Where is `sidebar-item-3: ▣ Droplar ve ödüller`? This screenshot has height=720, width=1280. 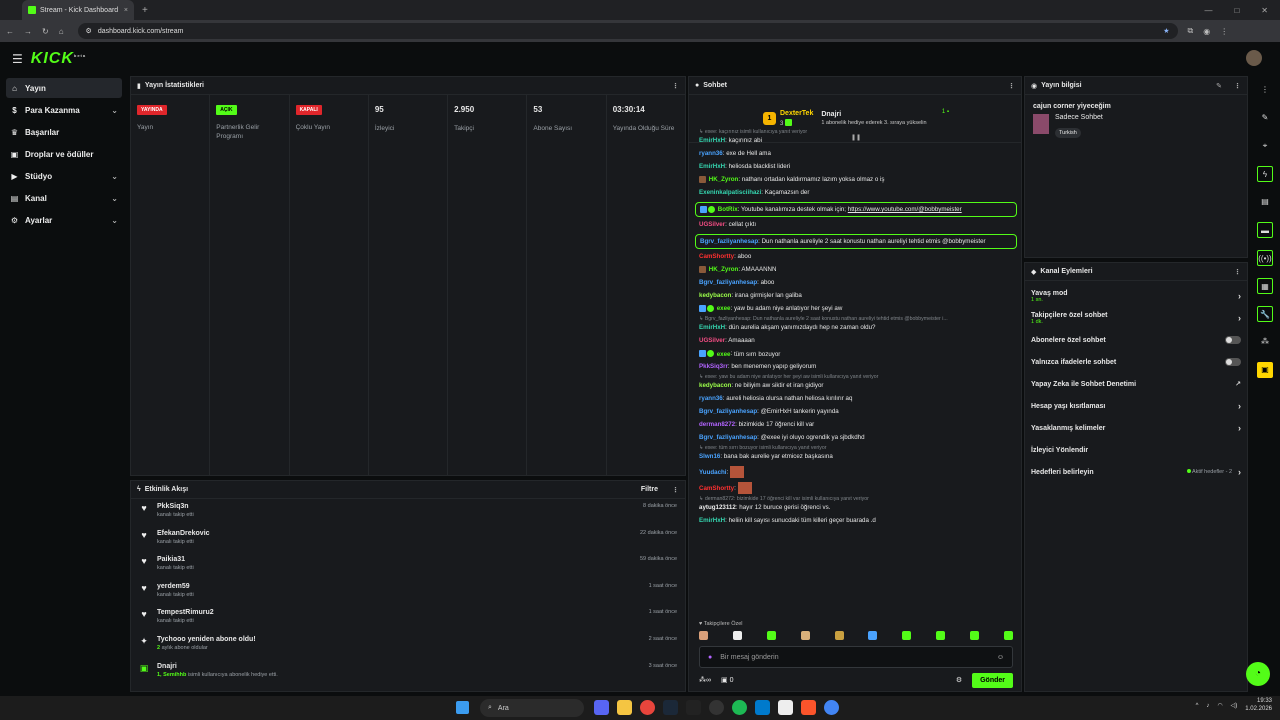 sidebar-item-3: ▣ Droplar ve ödüller is located at coordinates (64, 154).